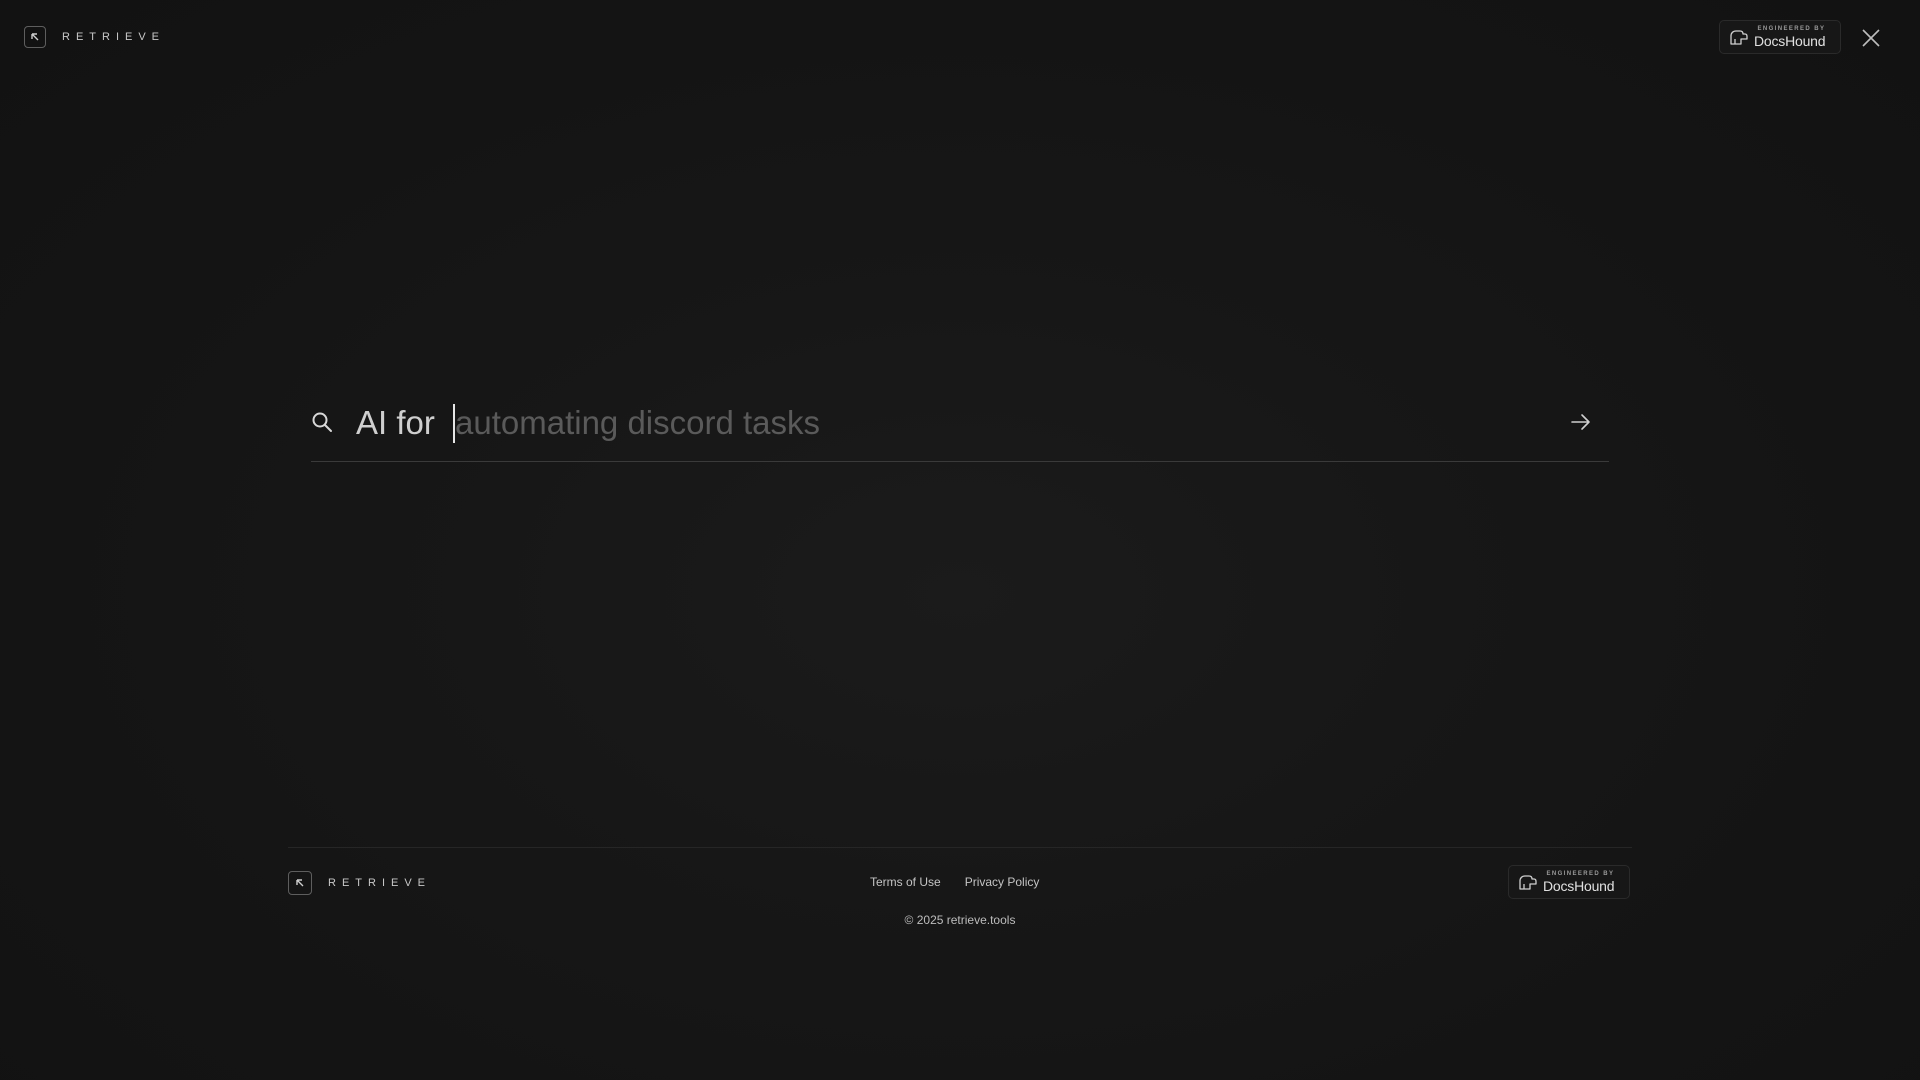 The width and height of the screenshot is (1920, 1080). Describe the element at coordinates (960, 38) in the screenshot. I see `top-bar: RETRIEVE ENGINEERED BY DocsHound` at that location.